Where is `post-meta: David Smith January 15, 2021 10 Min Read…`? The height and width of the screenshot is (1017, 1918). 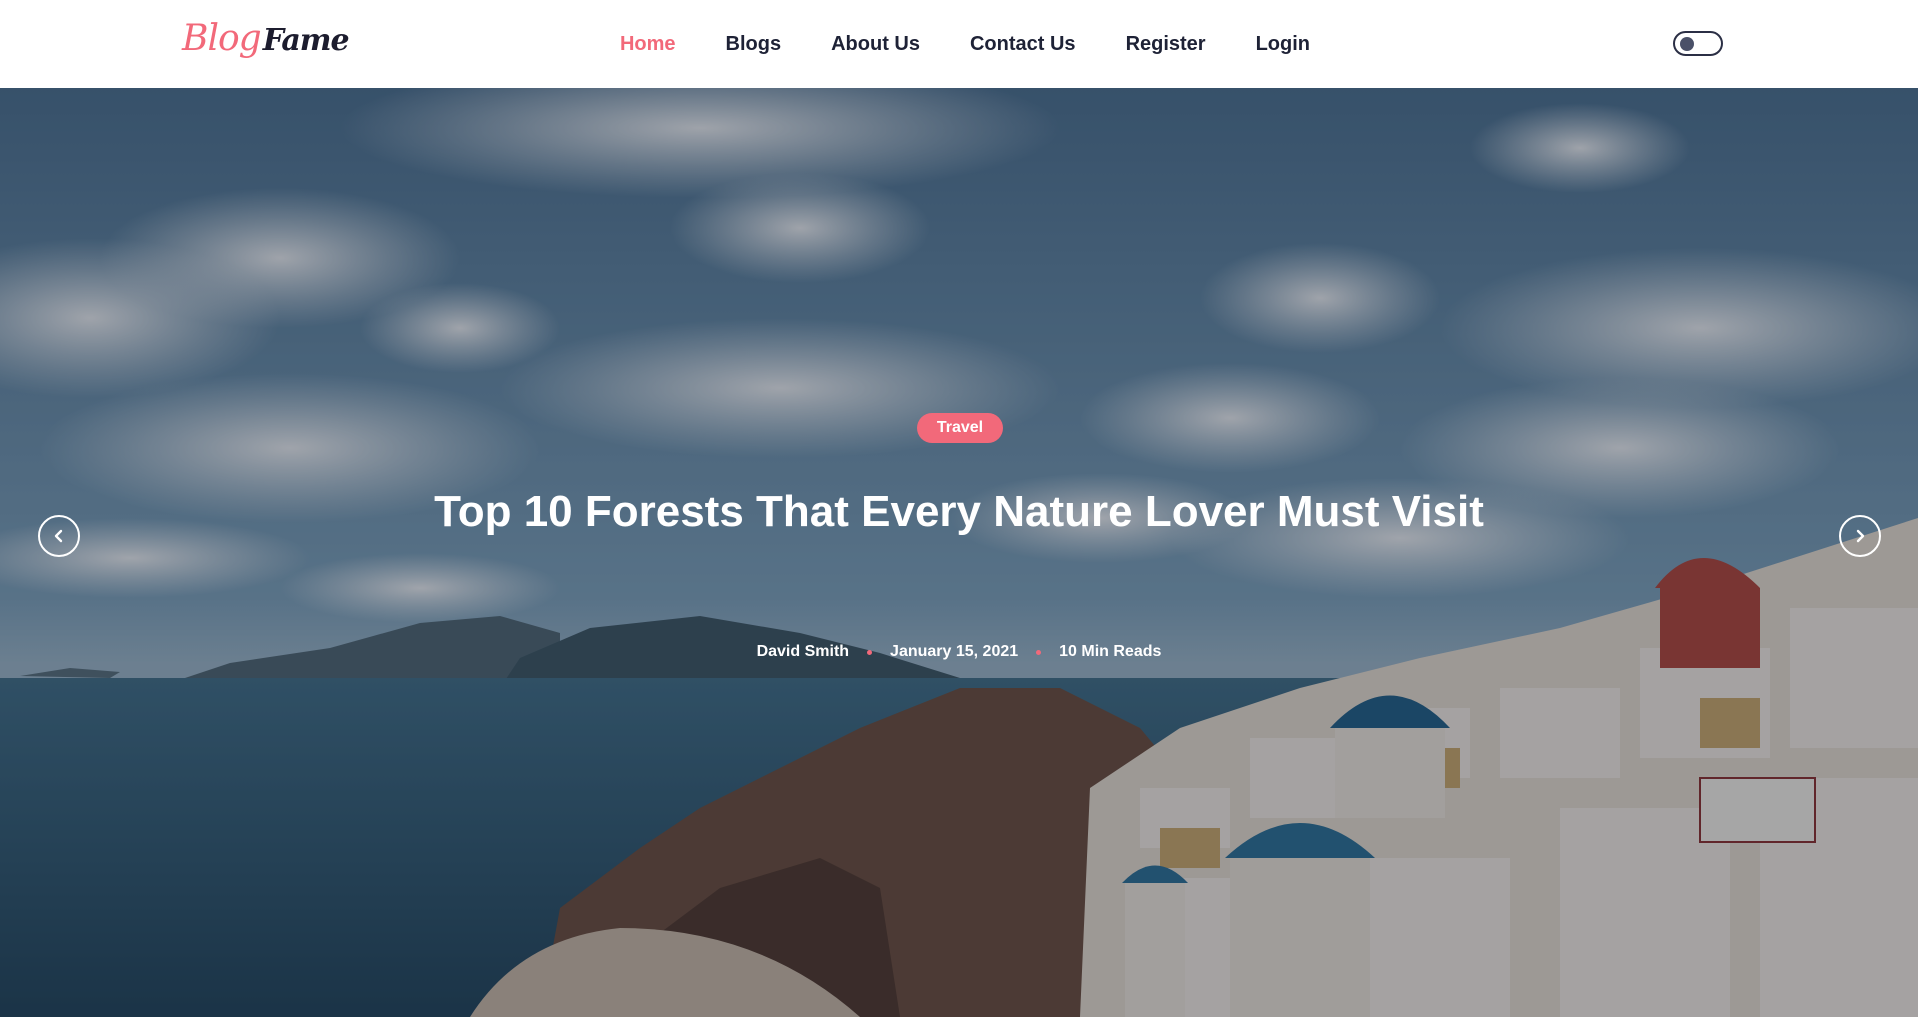
post-meta: David Smith January 15, 2021 10 Min Read… is located at coordinates (959, 652).